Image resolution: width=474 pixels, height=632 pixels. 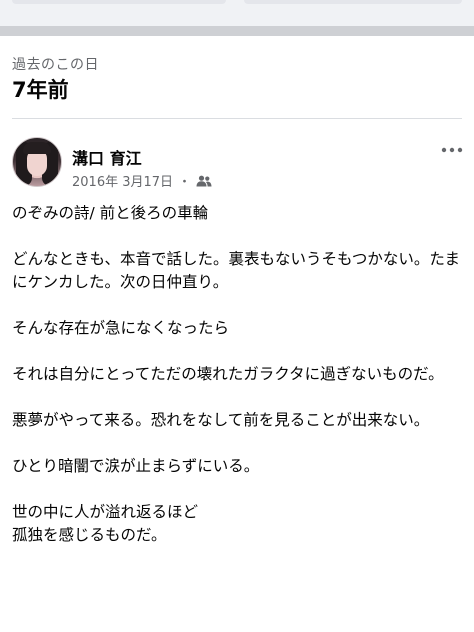 What do you see at coordinates (119, 2) in the screenshot?
I see `top-left-button` at bounding box center [119, 2].